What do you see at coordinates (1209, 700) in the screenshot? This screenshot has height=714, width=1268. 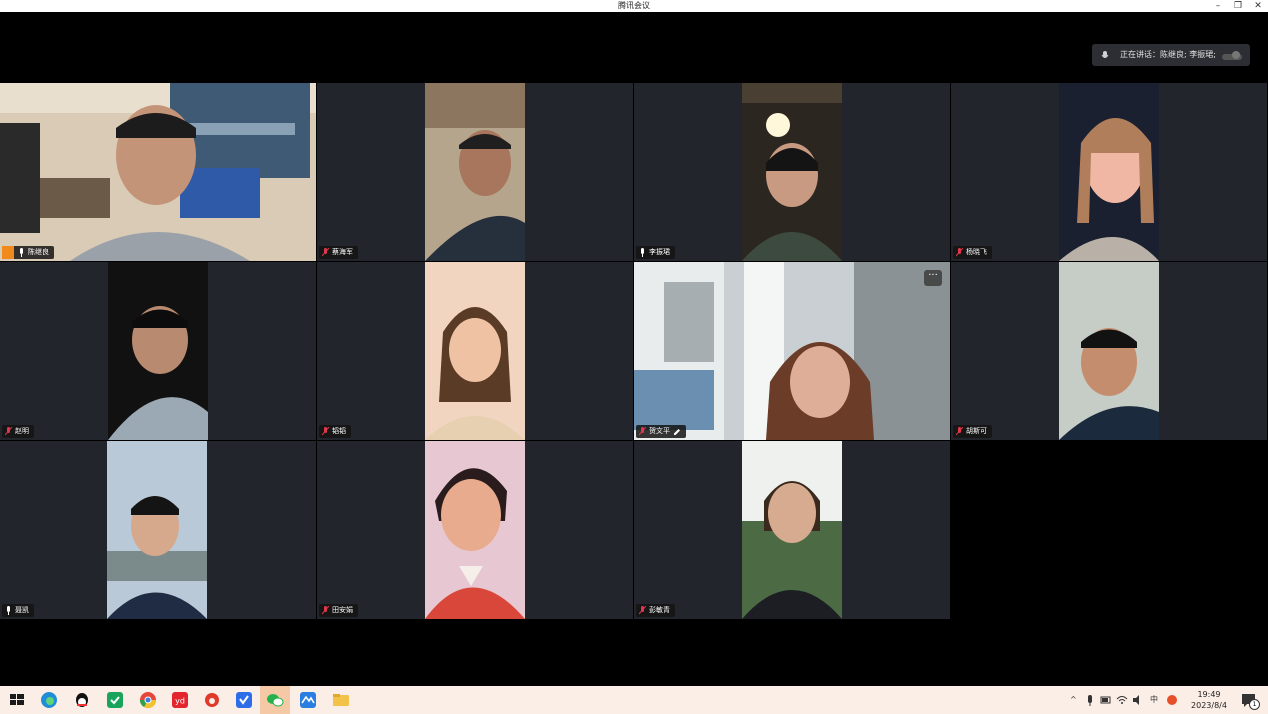 I see `clock: 19:49 2023/8/4` at bounding box center [1209, 700].